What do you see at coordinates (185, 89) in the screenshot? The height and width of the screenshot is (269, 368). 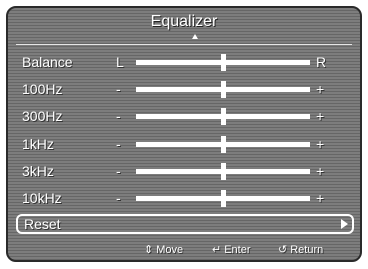 I see `eq-row-100hz: 100Hz - +` at bounding box center [185, 89].